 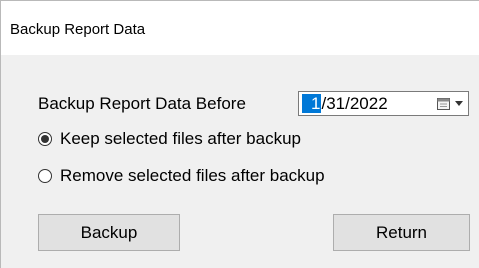 I want to click on window-title: Backup Report Data, so click(x=78, y=29).